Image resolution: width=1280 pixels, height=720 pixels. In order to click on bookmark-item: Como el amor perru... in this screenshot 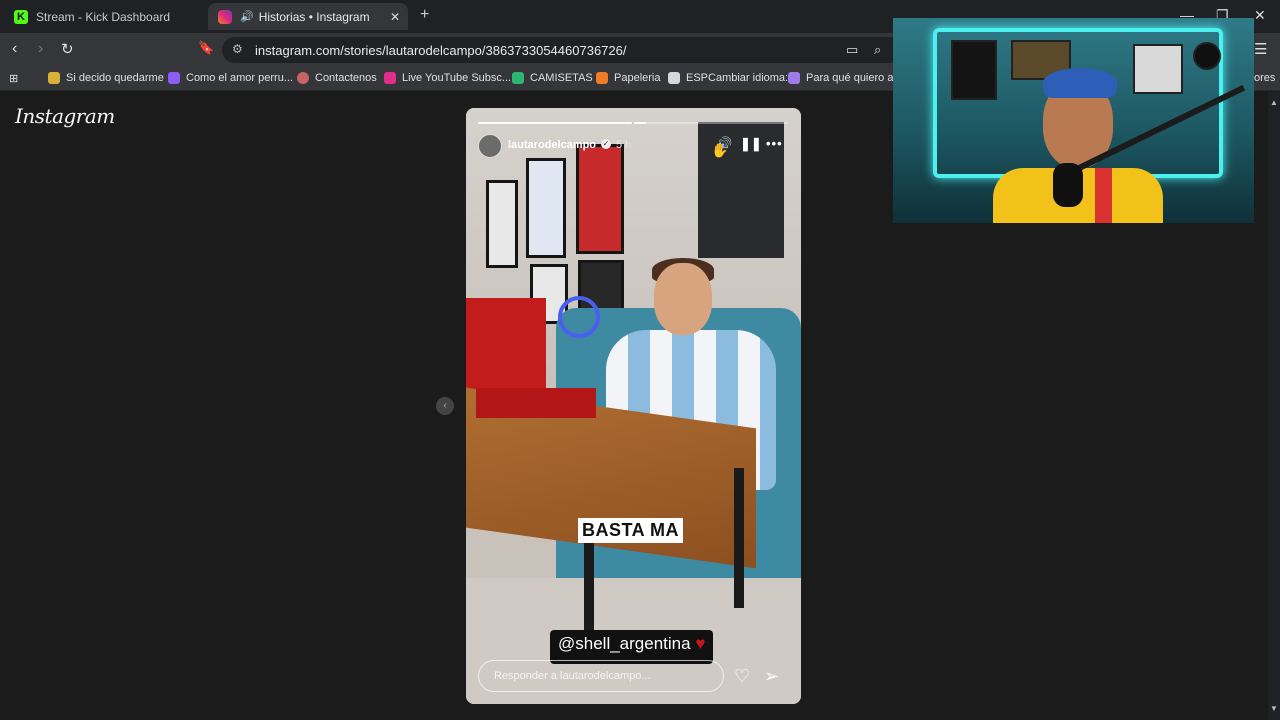, I will do `click(230, 78)`.